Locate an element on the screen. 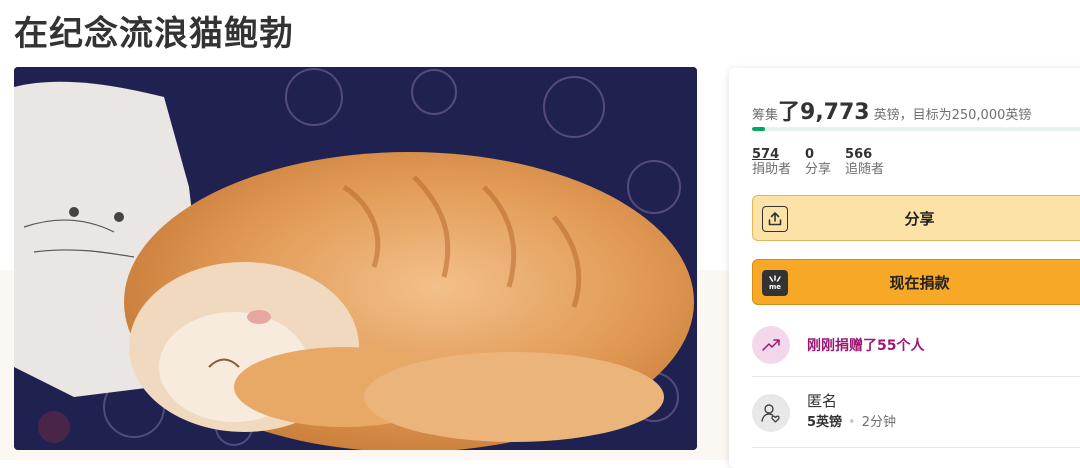 The image size is (1080, 468). stats-row: 574 捐助者 0 分享 566 追随者 is located at coordinates (818, 162).